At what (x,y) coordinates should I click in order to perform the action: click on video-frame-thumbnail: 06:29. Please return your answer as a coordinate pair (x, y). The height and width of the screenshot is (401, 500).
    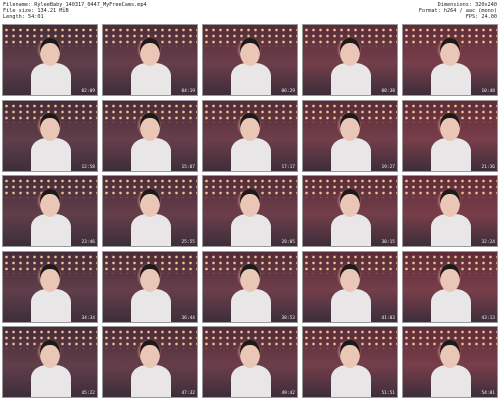
    Looking at the image, I should click on (250, 60).